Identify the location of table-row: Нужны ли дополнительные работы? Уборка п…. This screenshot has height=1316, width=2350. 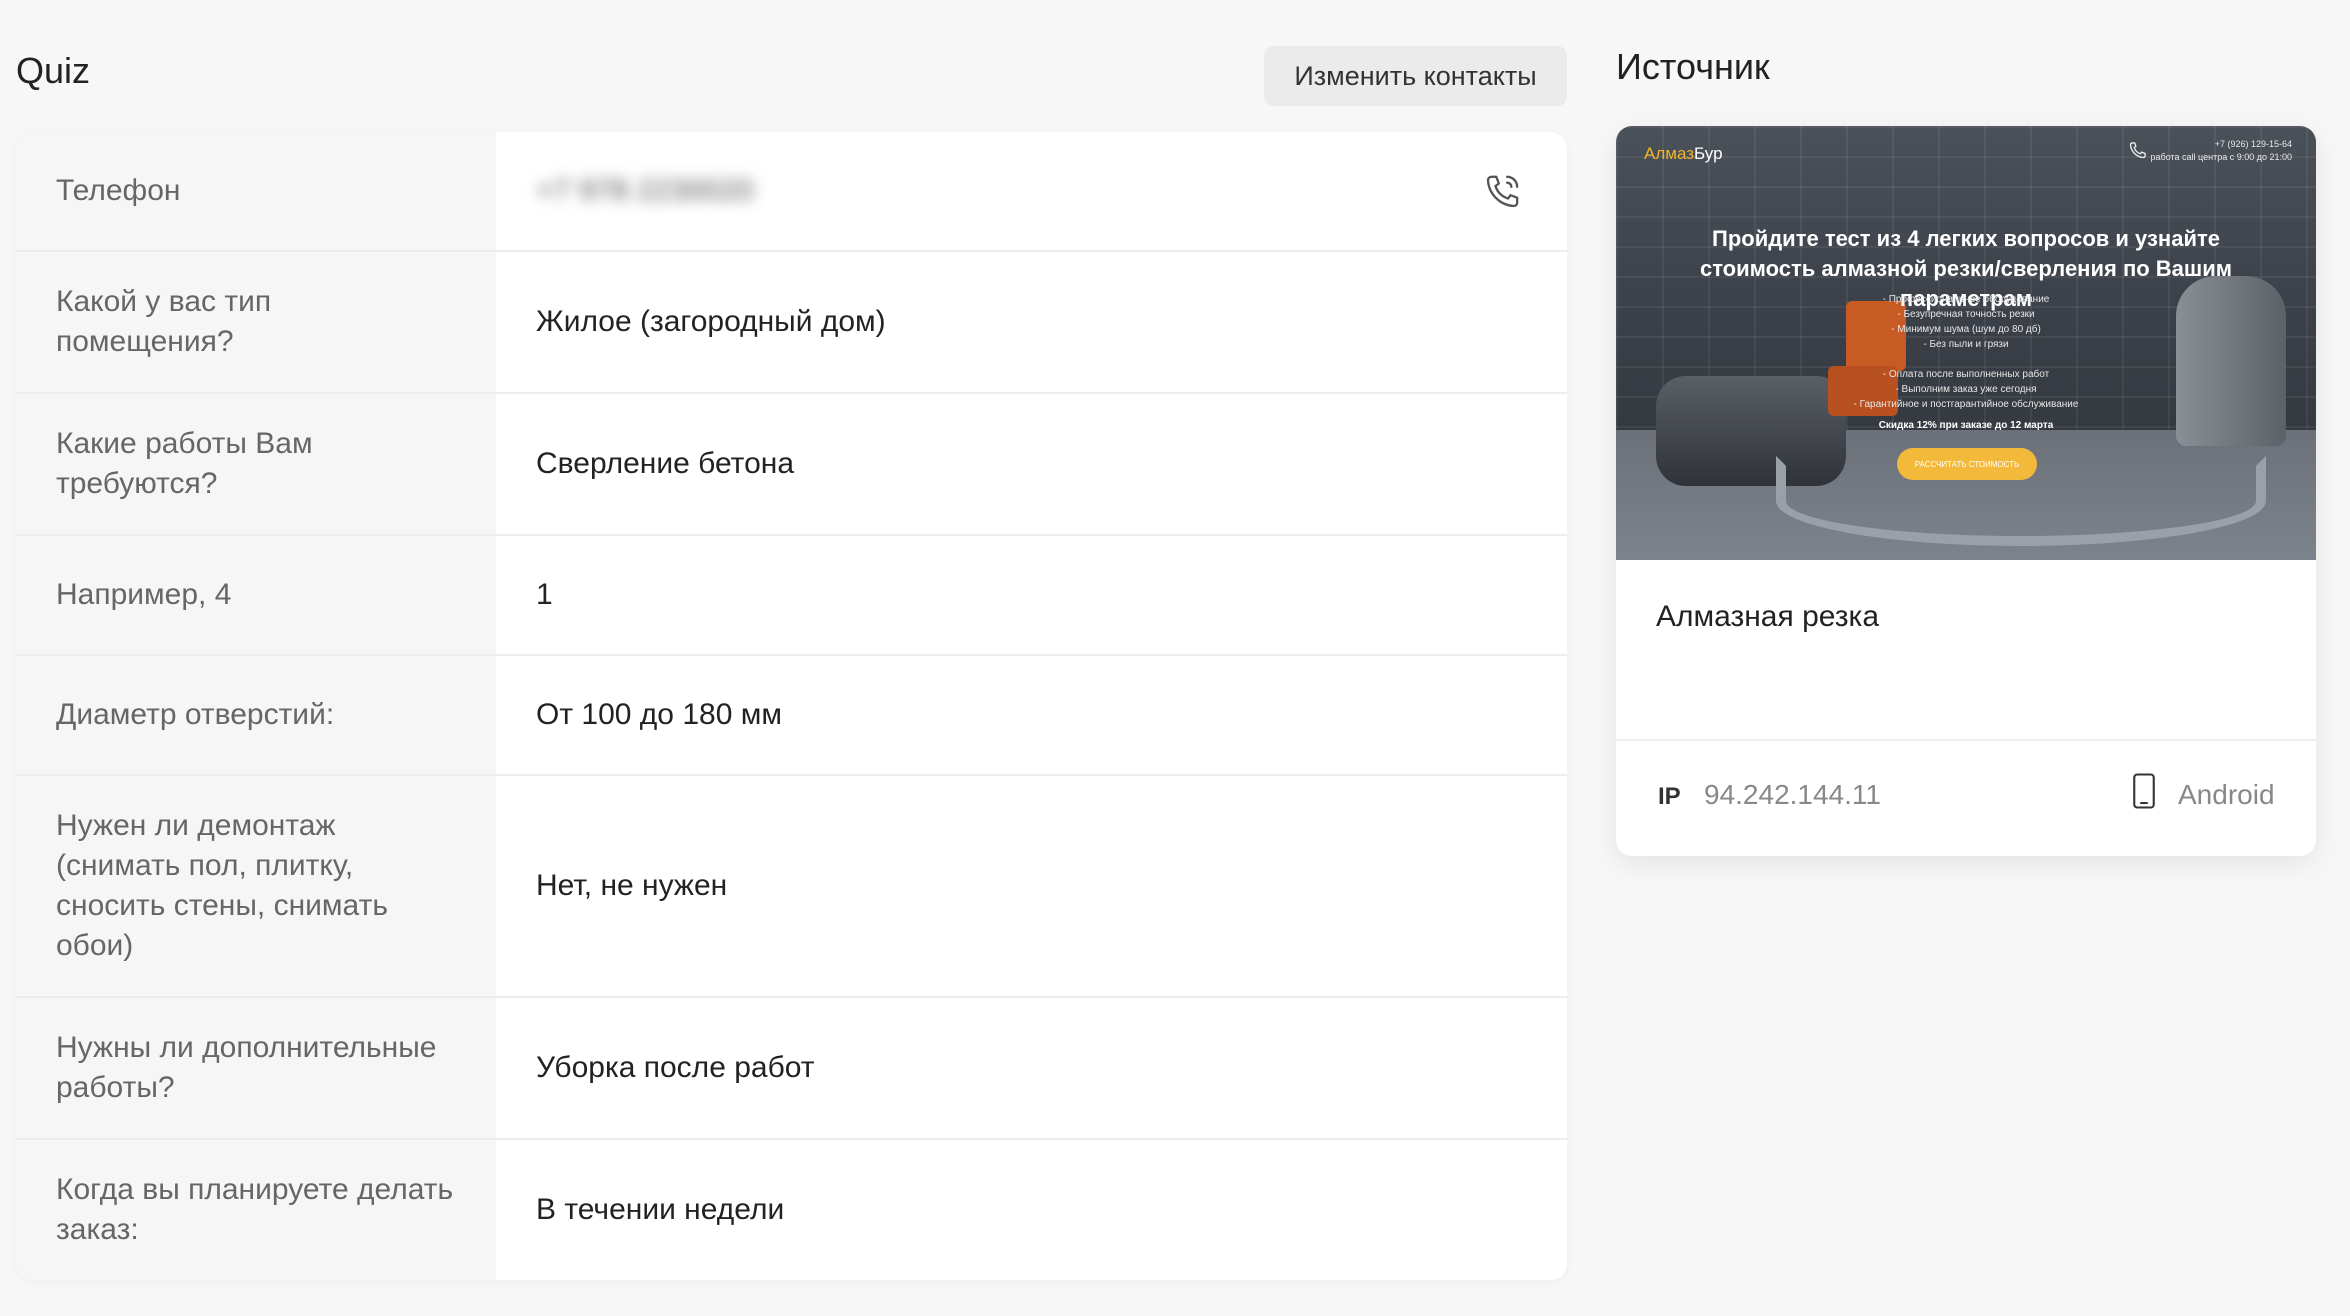
(791, 1069).